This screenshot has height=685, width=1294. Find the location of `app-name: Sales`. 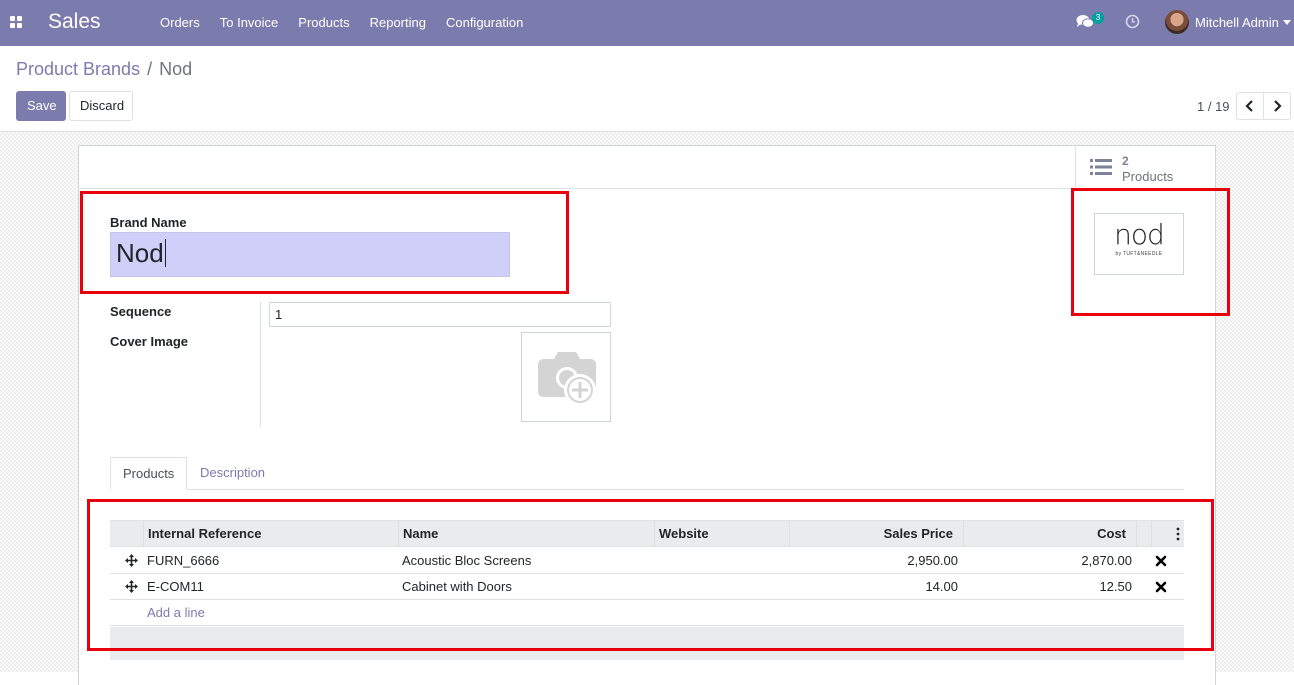

app-name: Sales is located at coordinates (74, 22).